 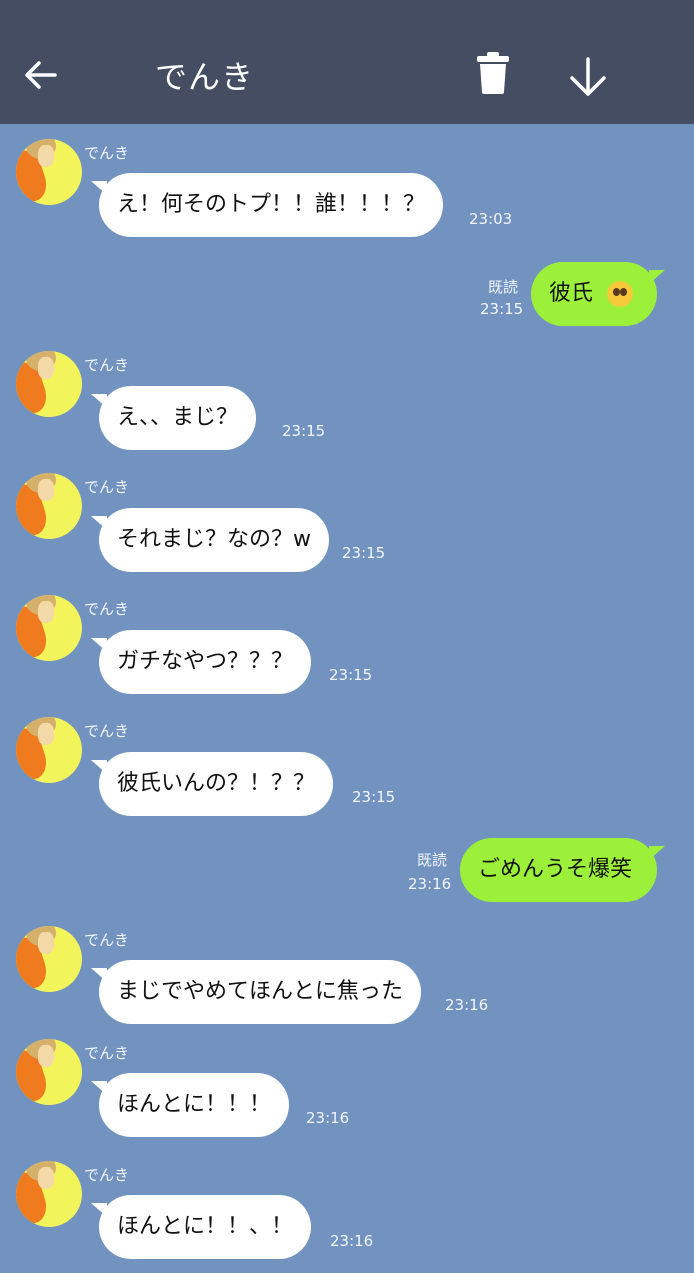 What do you see at coordinates (571, 293) in the screenshot?
I see `message-text: 彼氏` at bounding box center [571, 293].